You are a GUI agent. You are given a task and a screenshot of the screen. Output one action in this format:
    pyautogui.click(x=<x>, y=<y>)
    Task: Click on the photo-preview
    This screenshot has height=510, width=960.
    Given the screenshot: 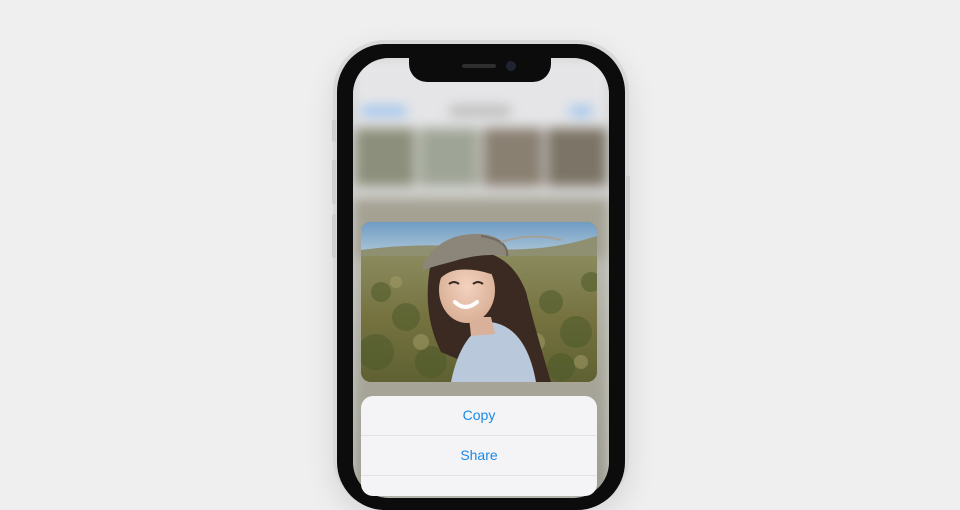 What is the action you would take?
    pyautogui.click(x=479, y=302)
    